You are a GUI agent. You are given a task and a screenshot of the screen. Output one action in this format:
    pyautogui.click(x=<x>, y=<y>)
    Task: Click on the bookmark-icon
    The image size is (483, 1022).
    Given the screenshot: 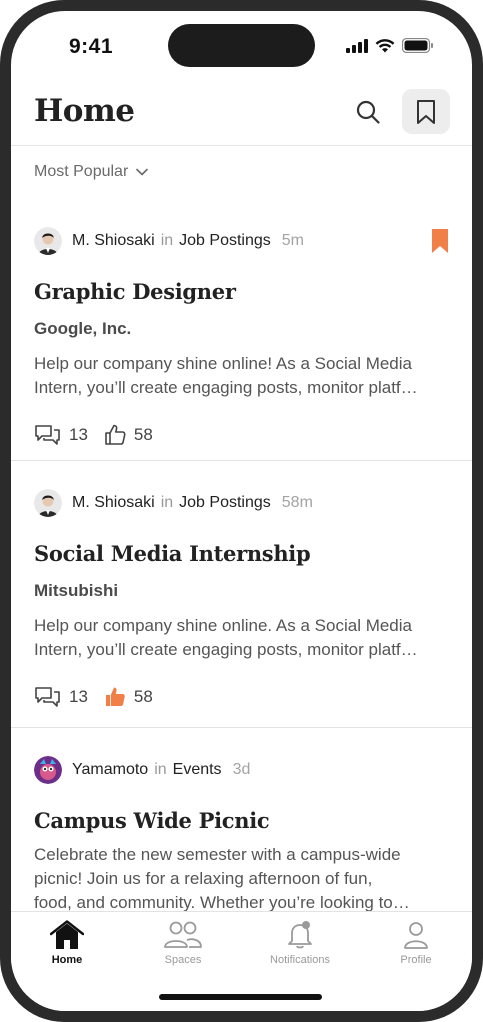 What is the action you would take?
    pyautogui.click(x=426, y=111)
    